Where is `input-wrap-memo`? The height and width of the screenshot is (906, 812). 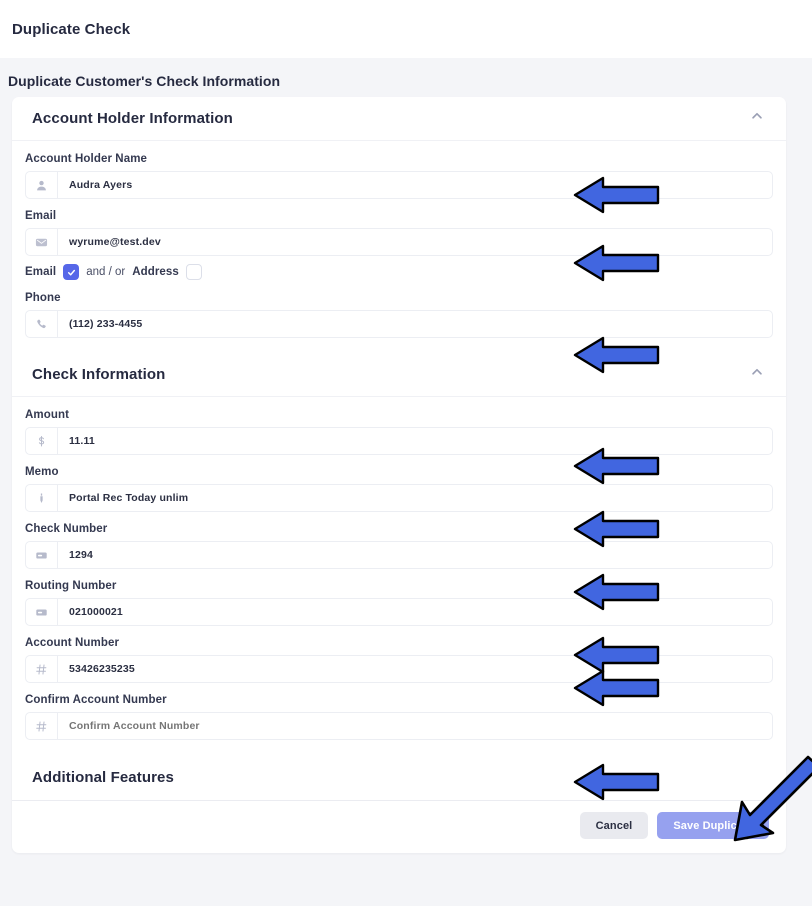 input-wrap-memo is located at coordinates (399, 498).